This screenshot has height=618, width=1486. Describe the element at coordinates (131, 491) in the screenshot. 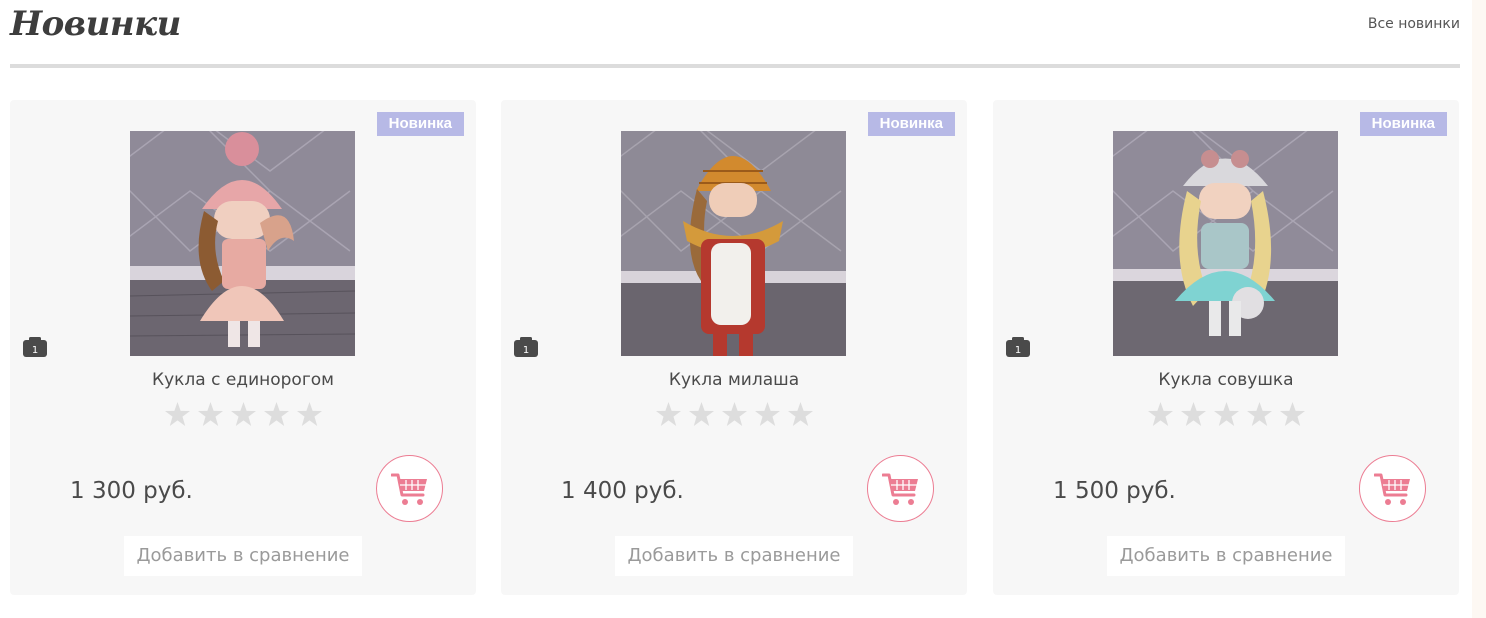

I see `product-price: 1 300 руб.` at that location.